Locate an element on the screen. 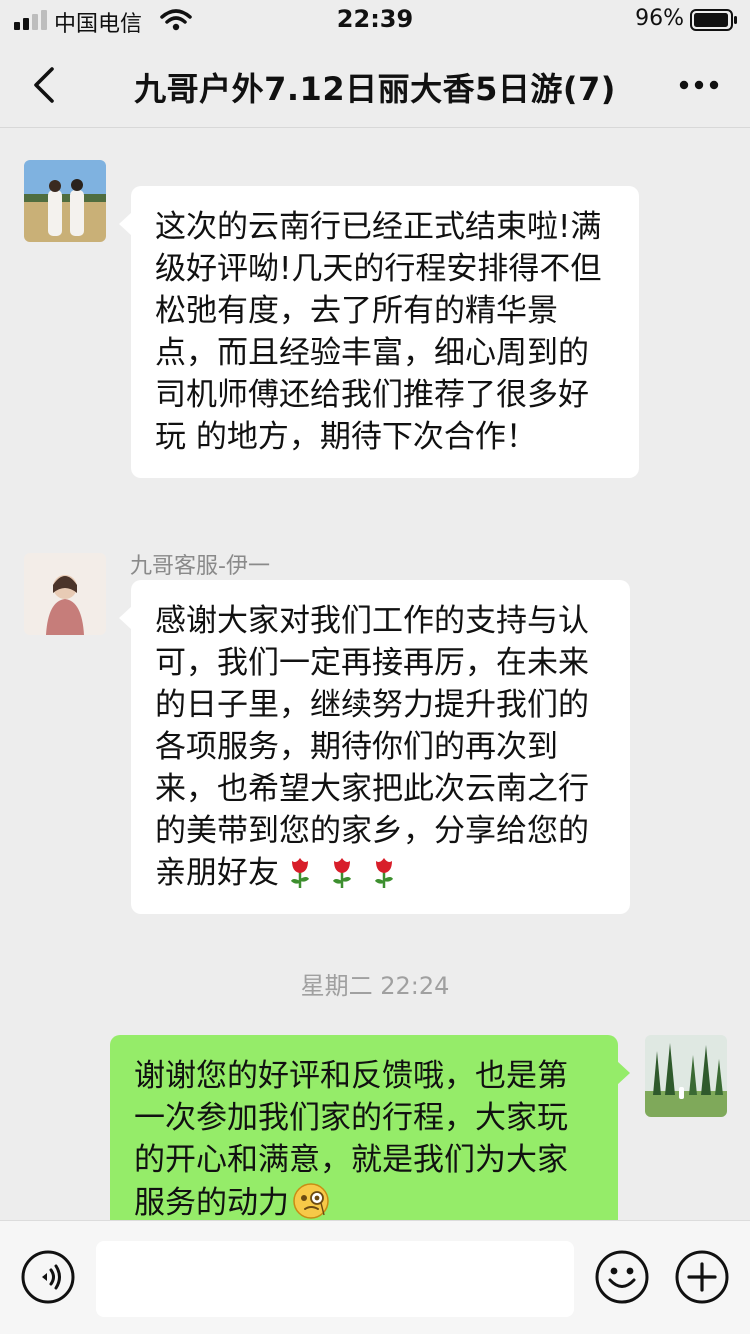 This screenshot has height=1334, width=750. timestamp-divider: 星期二 22:24 is located at coordinates (375, 986).